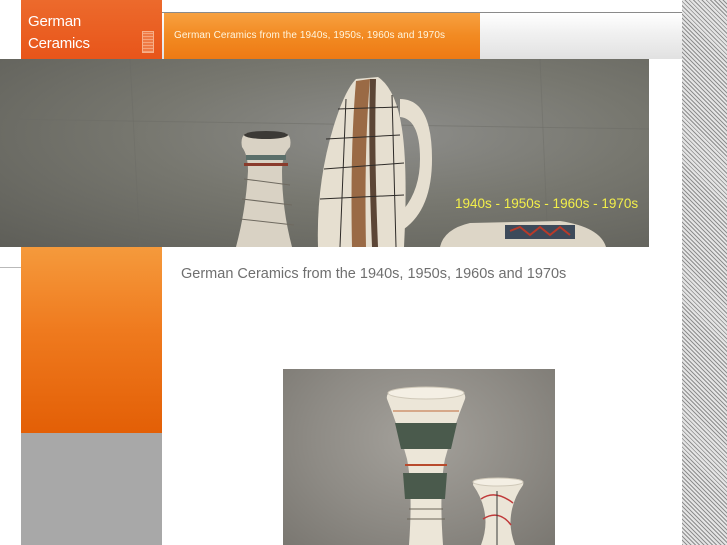  I want to click on right-hatched-border, so click(704, 272).